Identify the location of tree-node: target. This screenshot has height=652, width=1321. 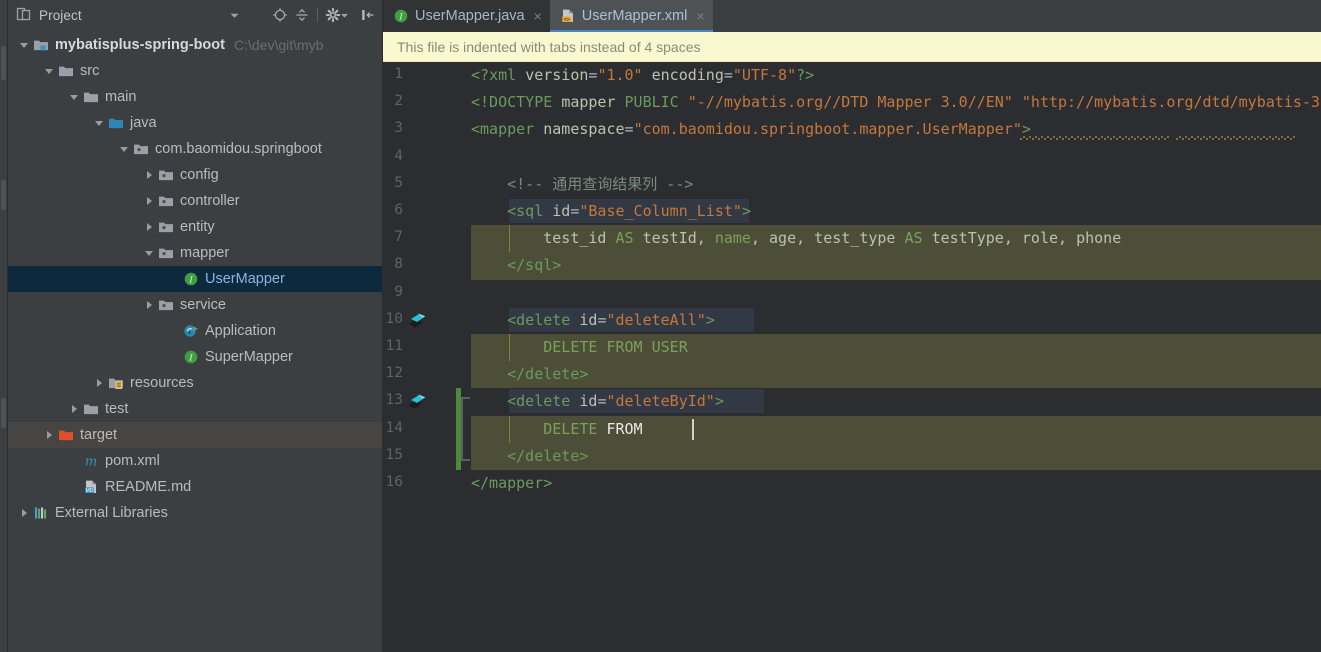
(195, 435).